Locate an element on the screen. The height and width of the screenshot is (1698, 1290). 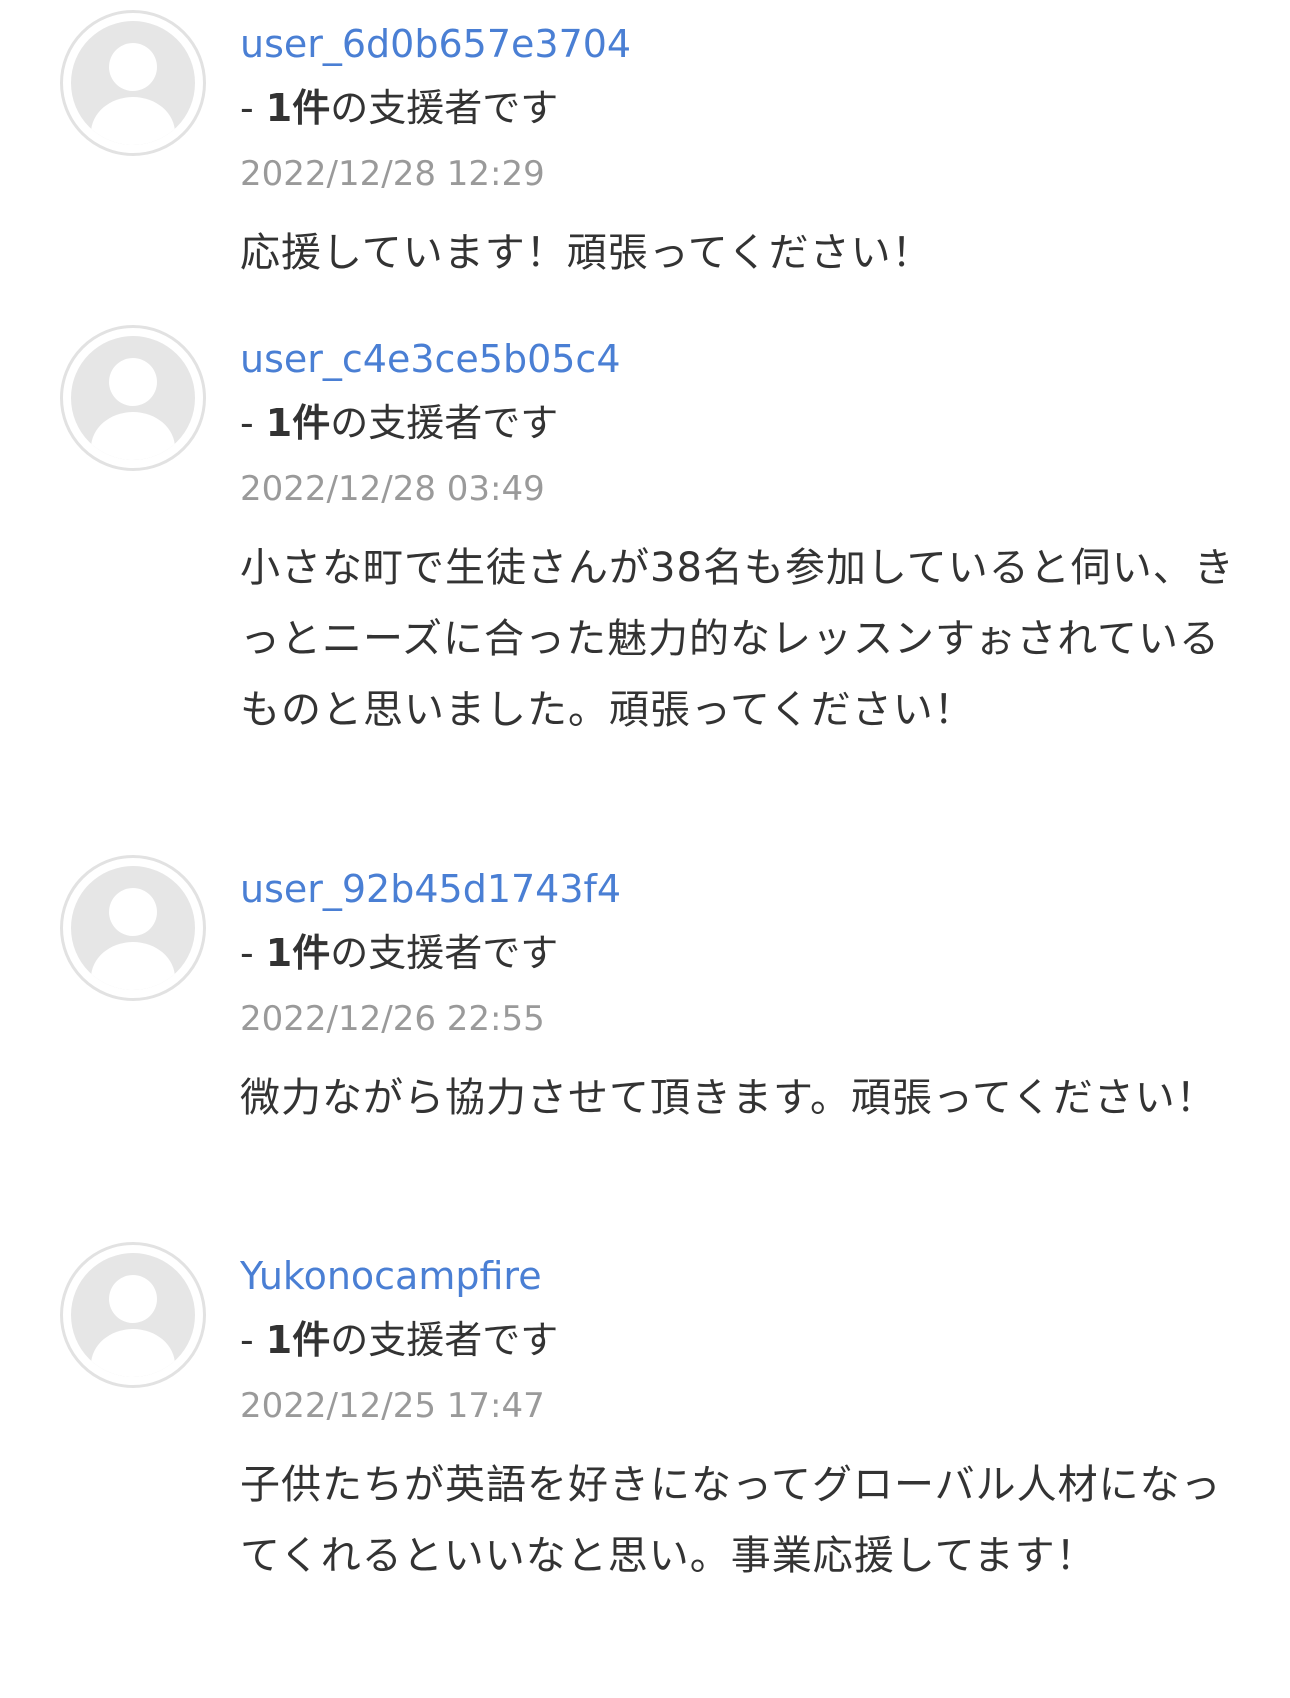
username-link: Yukonocampfire is located at coordinates (740, 1276).